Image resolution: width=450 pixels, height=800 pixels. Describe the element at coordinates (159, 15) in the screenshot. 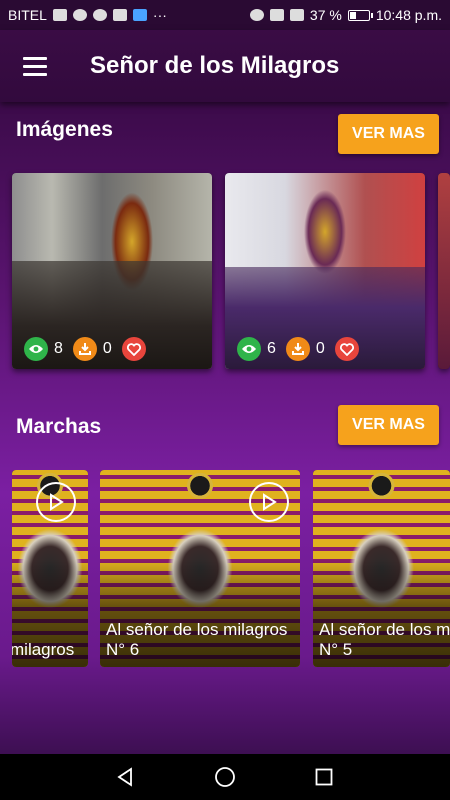

I see `more-notifications-icon: ···` at that location.